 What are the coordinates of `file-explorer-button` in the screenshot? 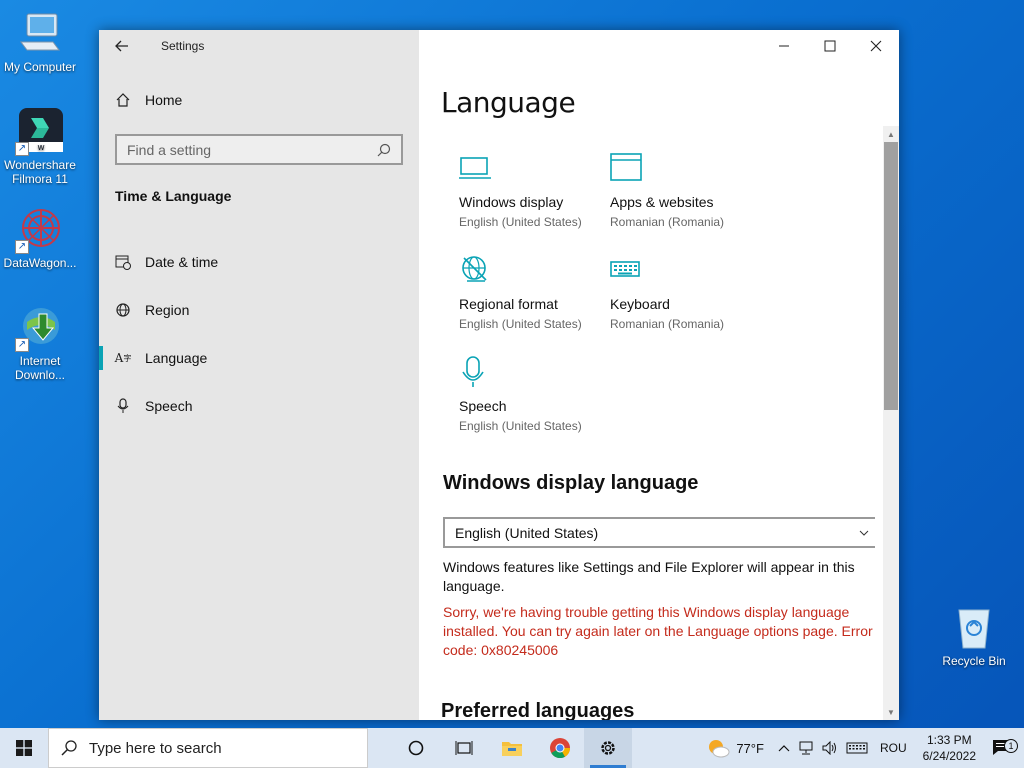 It's located at (512, 748).